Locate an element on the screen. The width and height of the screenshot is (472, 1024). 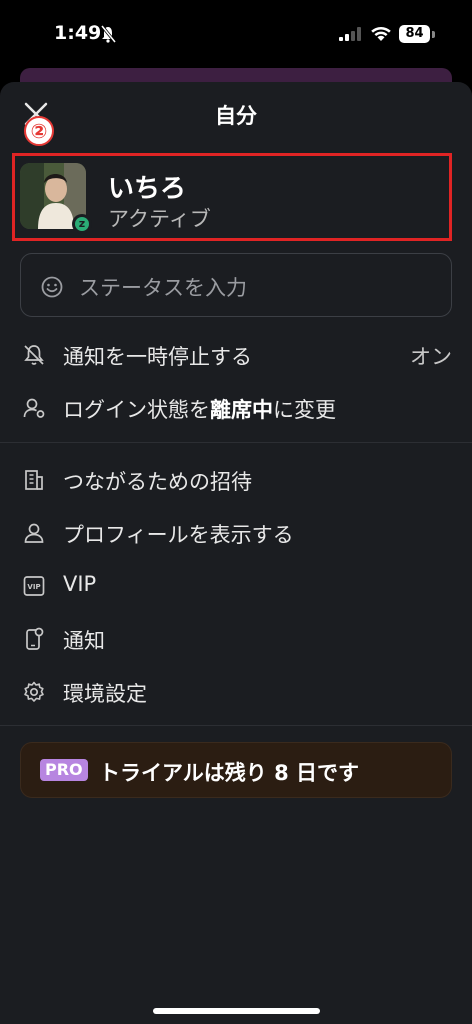
menu-item-vip: VIP VIP is located at coordinates (236, 586).